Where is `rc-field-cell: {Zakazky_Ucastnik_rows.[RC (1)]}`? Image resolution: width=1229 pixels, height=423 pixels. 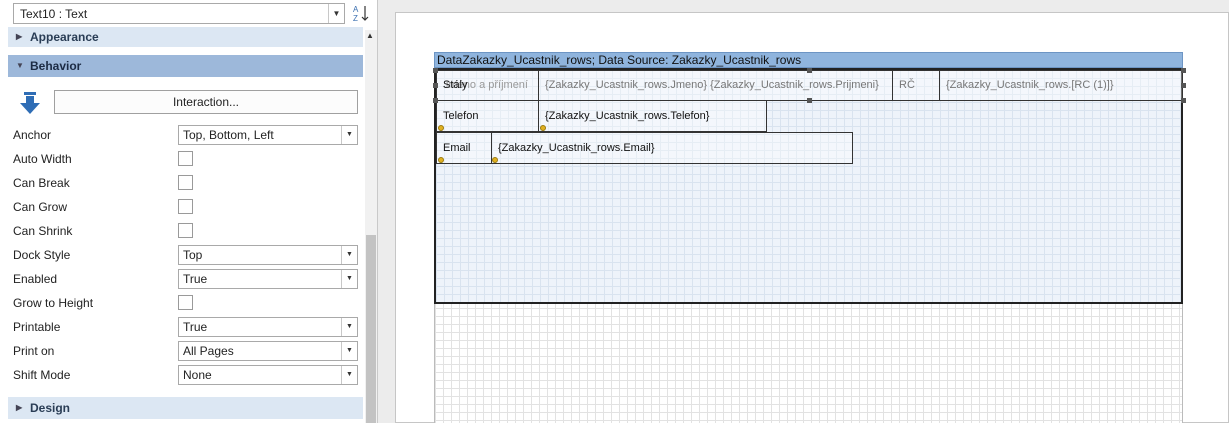
rc-field-cell: {Zakazky_Ucastnik_rows.[RC (1)]} is located at coordinates (1061, 85).